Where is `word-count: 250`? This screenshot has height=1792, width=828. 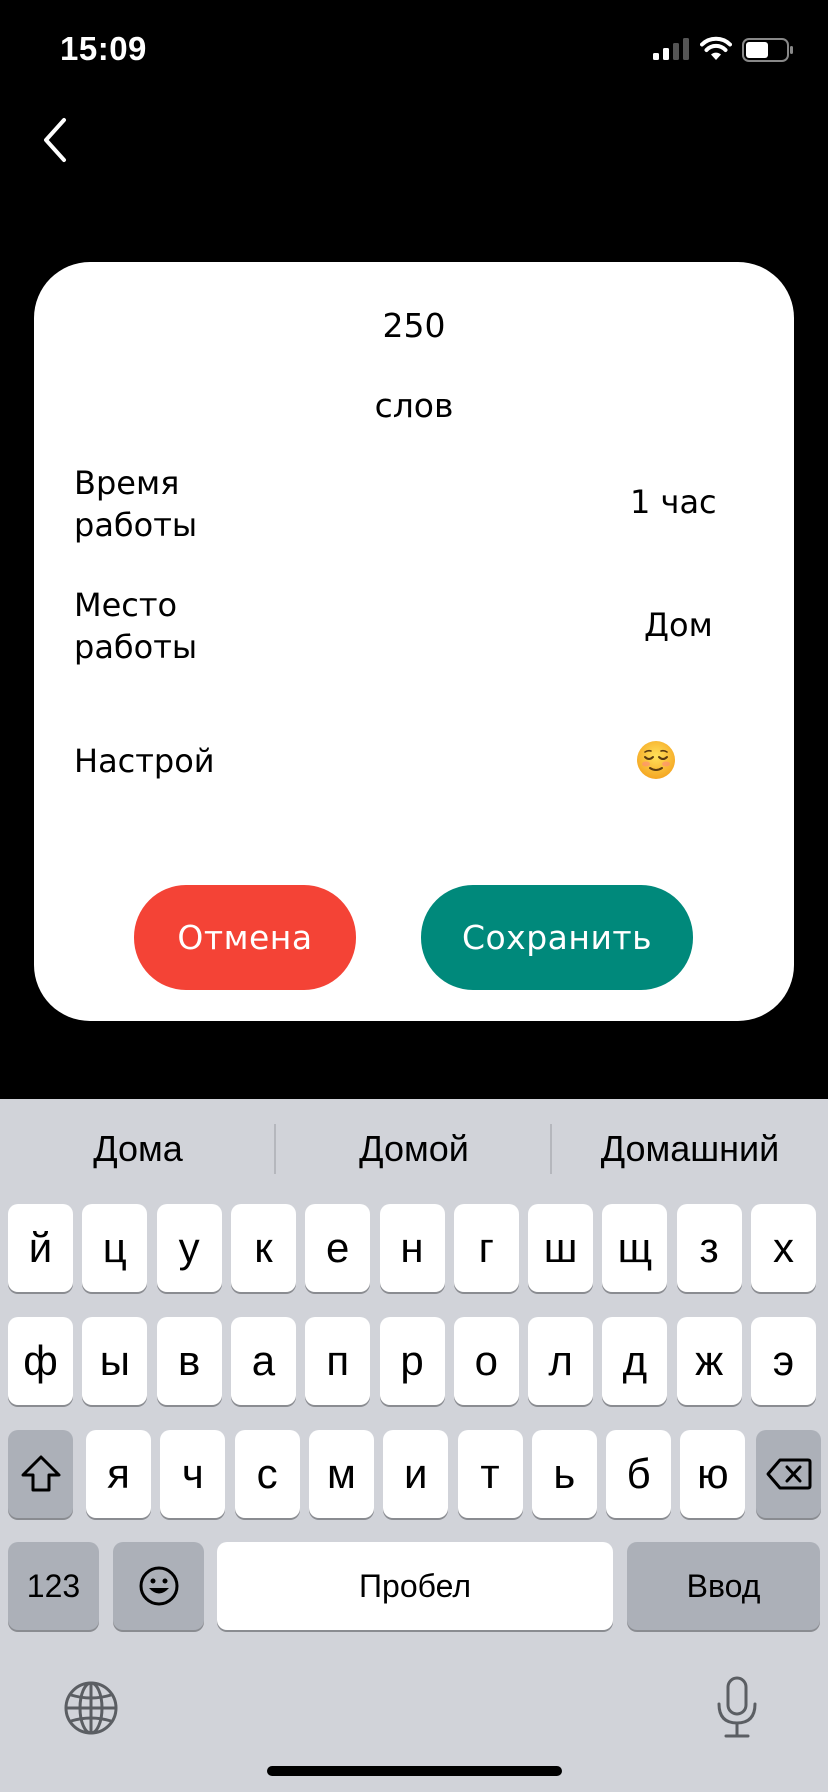
word-count: 250 is located at coordinates (414, 325).